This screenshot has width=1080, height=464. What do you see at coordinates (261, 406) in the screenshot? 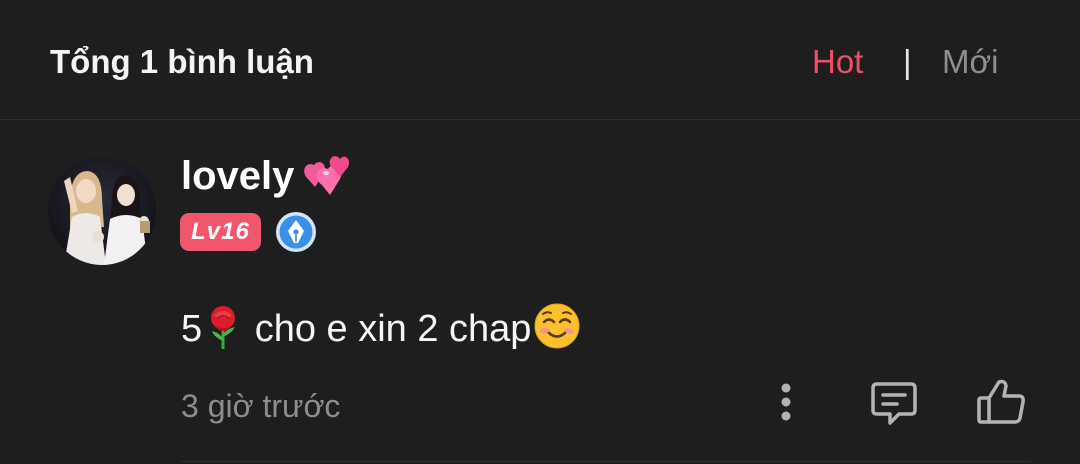
I see `comment-timestamp: 3 giờ trước` at bounding box center [261, 406].